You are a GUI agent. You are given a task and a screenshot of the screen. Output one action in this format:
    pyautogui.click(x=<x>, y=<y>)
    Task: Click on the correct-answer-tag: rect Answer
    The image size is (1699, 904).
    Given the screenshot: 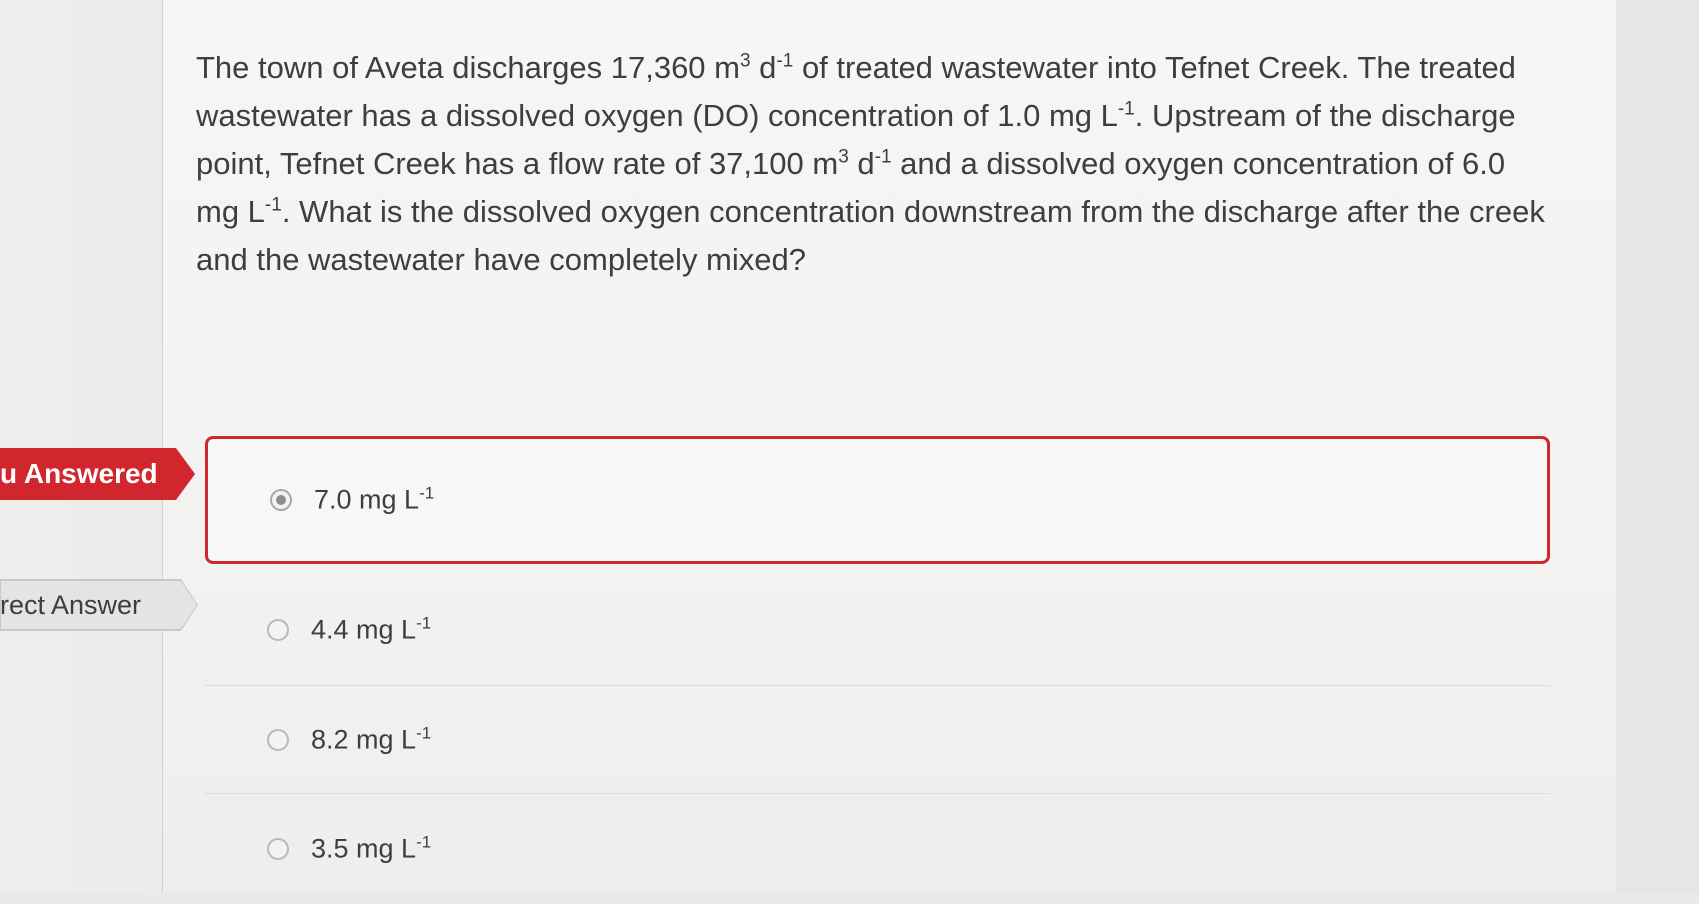 What is the action you would take?
    pyautogui.click(x=98, y=605)
    